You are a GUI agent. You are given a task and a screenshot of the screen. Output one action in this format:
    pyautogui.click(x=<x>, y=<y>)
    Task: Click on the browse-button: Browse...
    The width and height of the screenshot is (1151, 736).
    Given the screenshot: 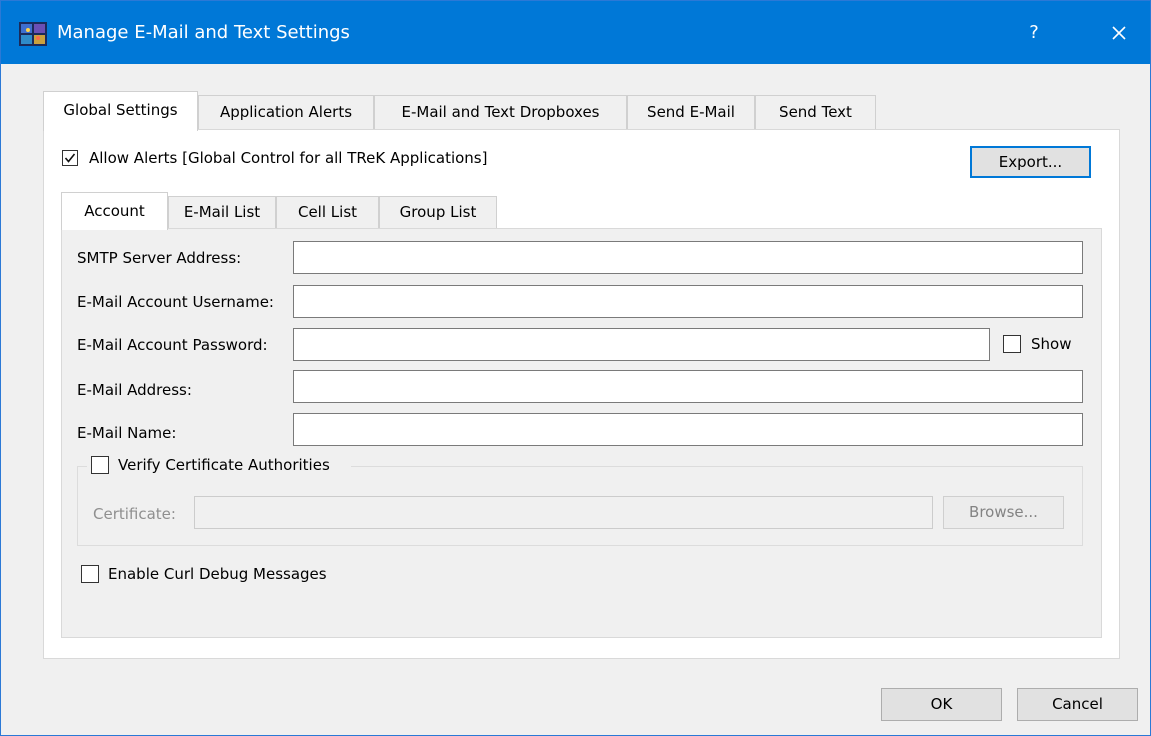 What is the action you would take?
    pyautogui.click(x=1003, y=512)
    